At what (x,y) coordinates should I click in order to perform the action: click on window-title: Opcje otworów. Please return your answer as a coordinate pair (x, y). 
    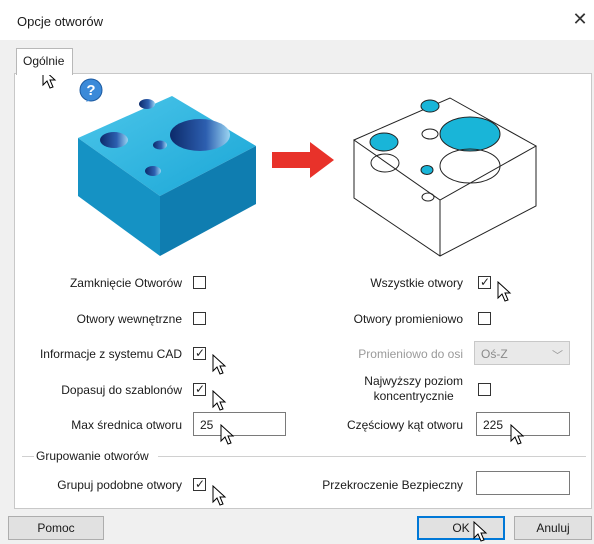
    Looking at the image, I should click on (60, 21).